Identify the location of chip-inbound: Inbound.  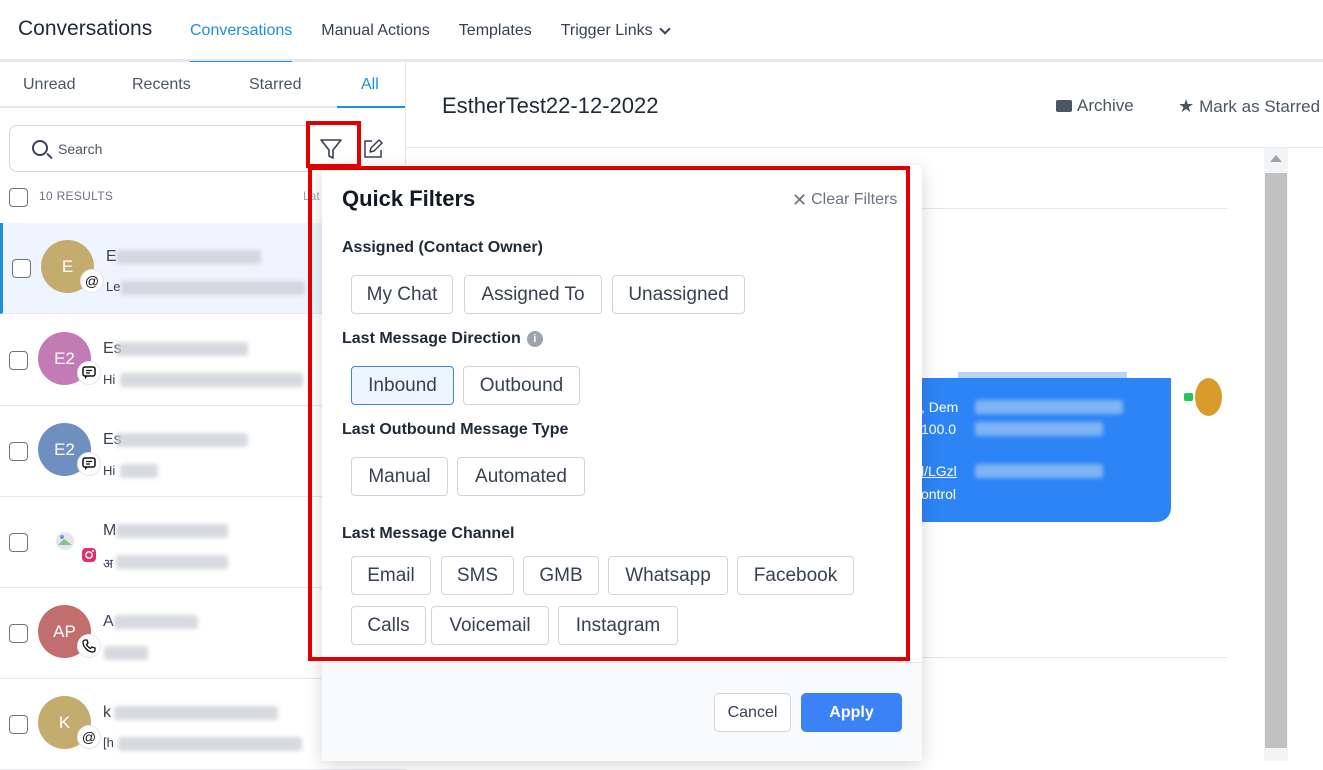
(402, 385).